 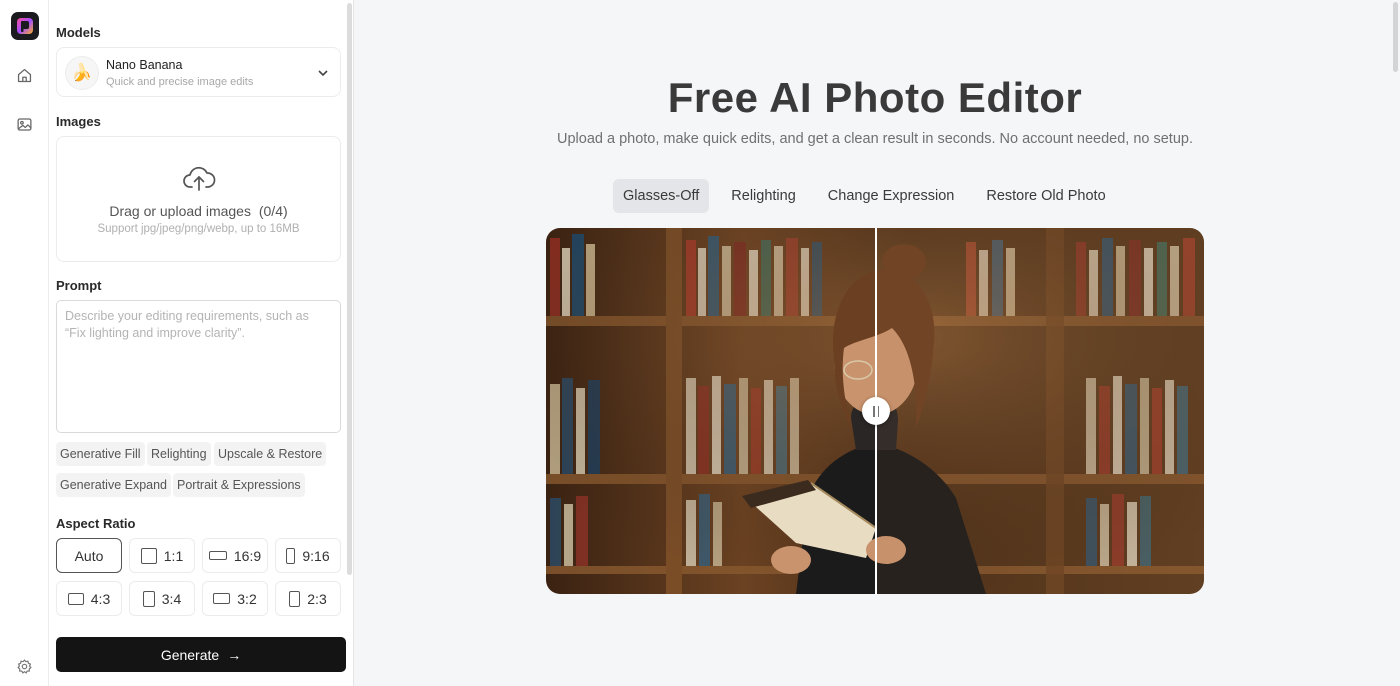 What do you see at coordinates (235, 598) in the screenshot?
I see `ratio-3-2: 3:2` at bounding box center [235, 598].